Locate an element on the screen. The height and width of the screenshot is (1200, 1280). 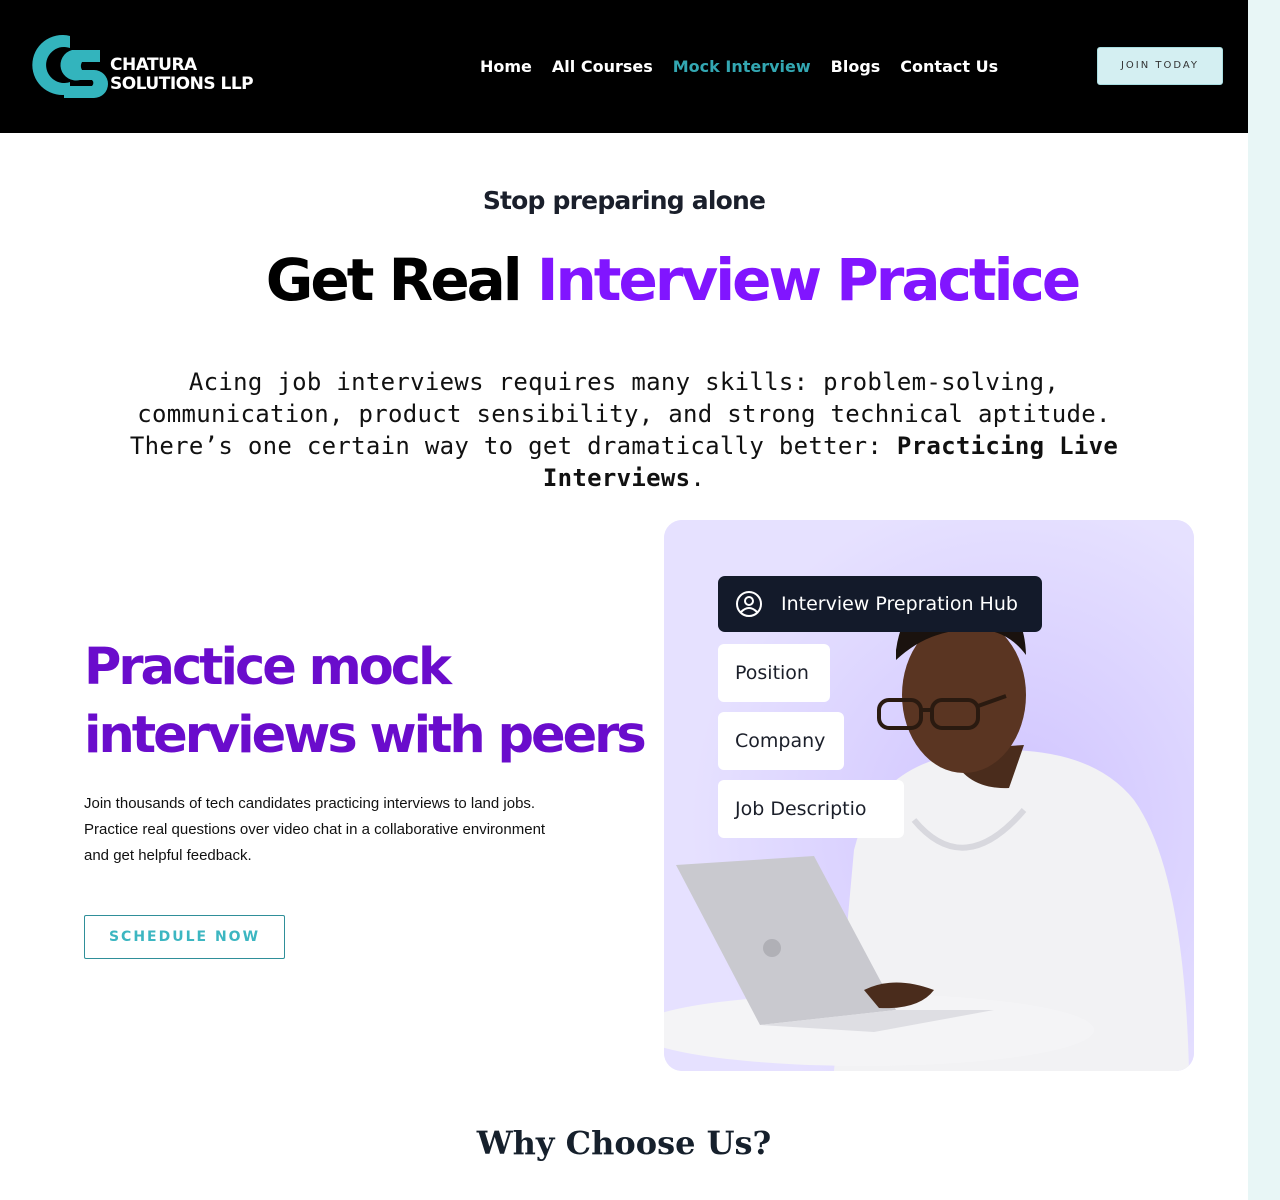
join-today-button: JOIN TODAY is located at coordinates (1160, 66).